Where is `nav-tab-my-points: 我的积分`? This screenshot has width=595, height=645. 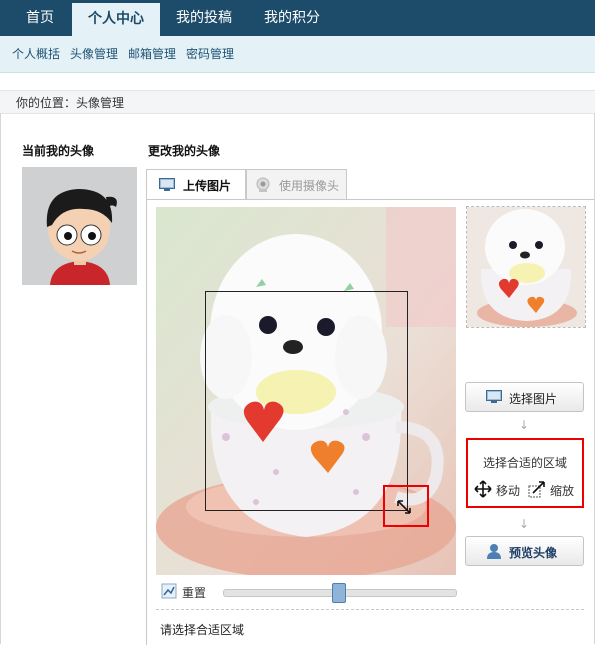
nav-tab-my-points: 我的积分 is located at coordinates (292, 18).